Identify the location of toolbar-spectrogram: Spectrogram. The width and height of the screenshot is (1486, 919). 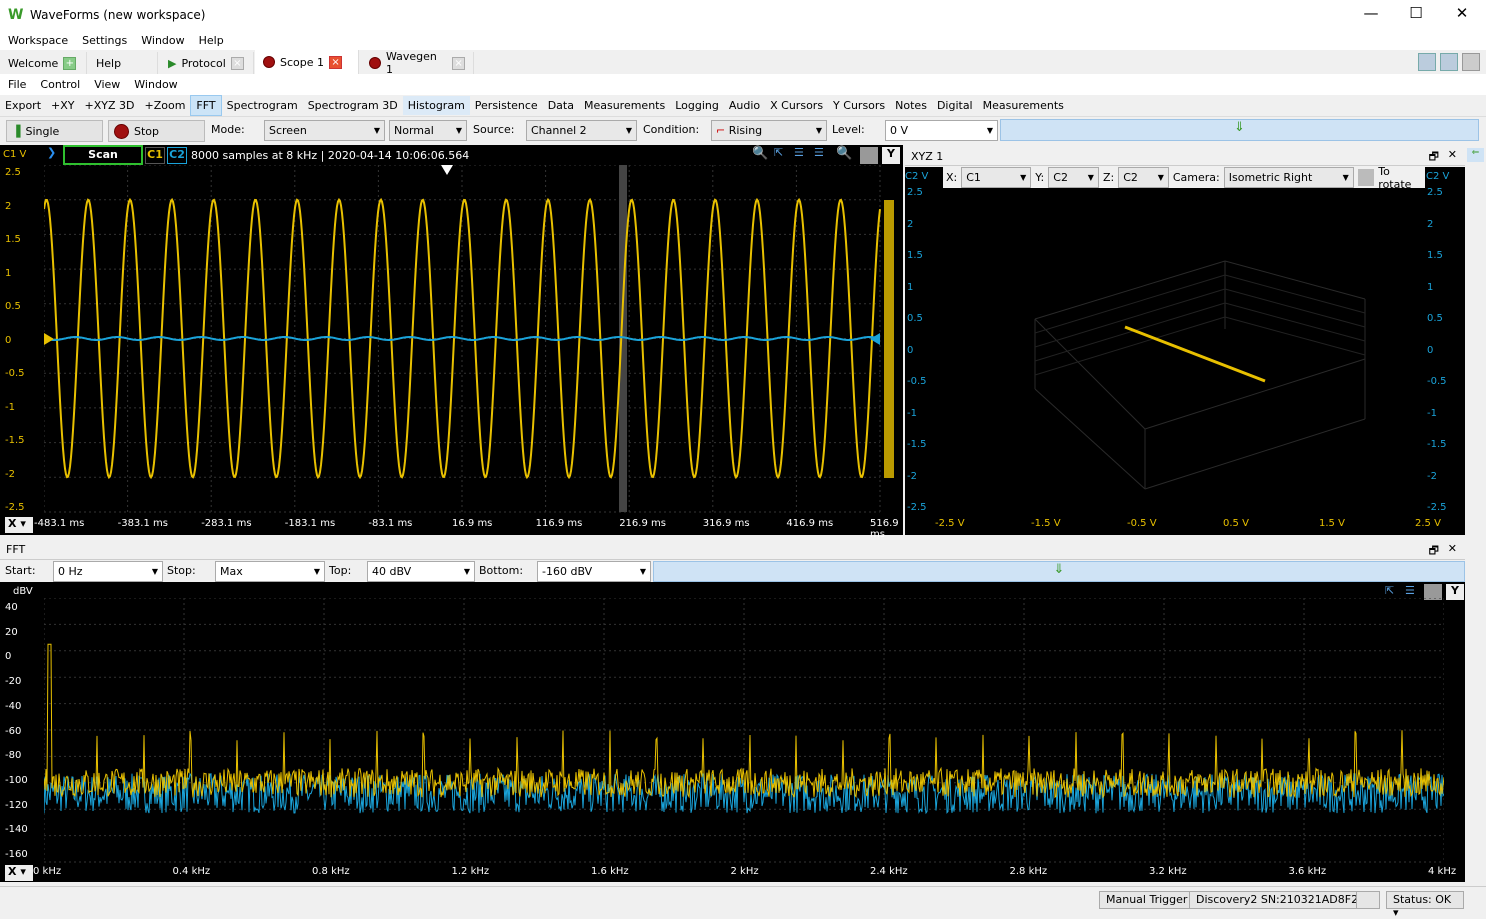
(262, 105).